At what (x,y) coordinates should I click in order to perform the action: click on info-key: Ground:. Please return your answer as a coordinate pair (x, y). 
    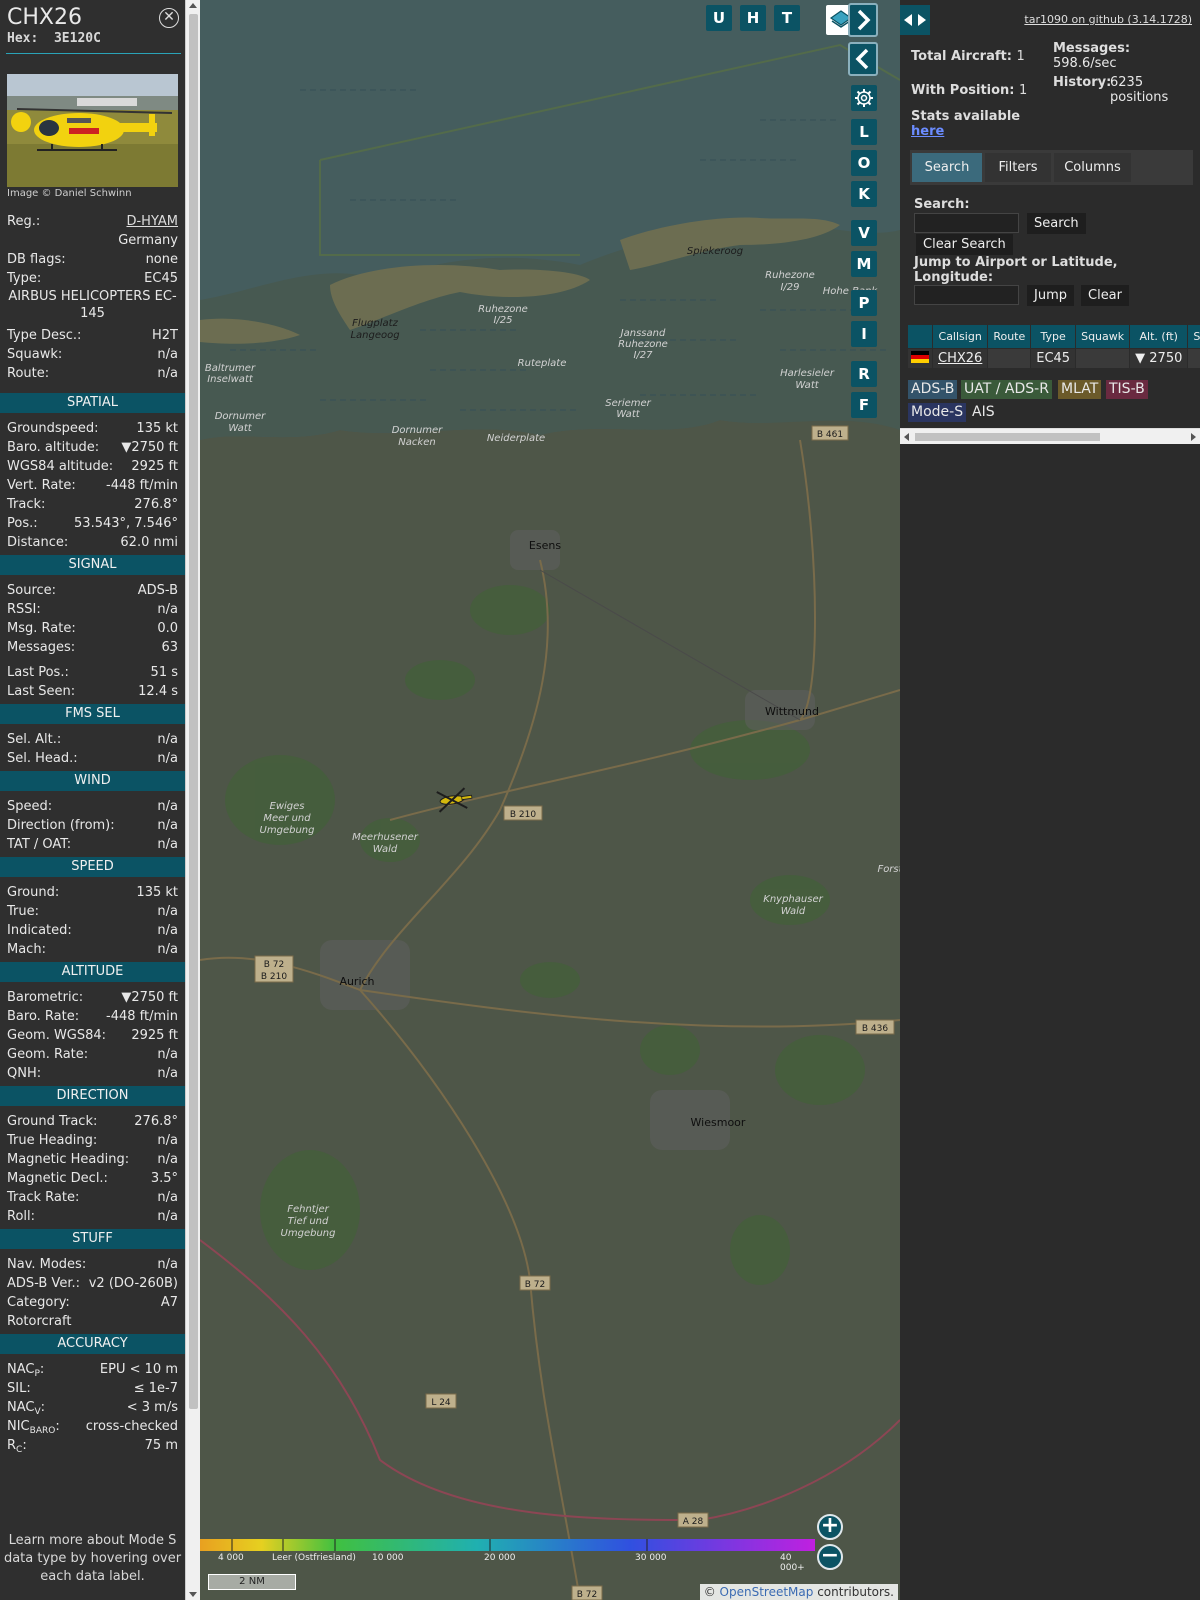
    Looking at the image, I should click on (33, 892).